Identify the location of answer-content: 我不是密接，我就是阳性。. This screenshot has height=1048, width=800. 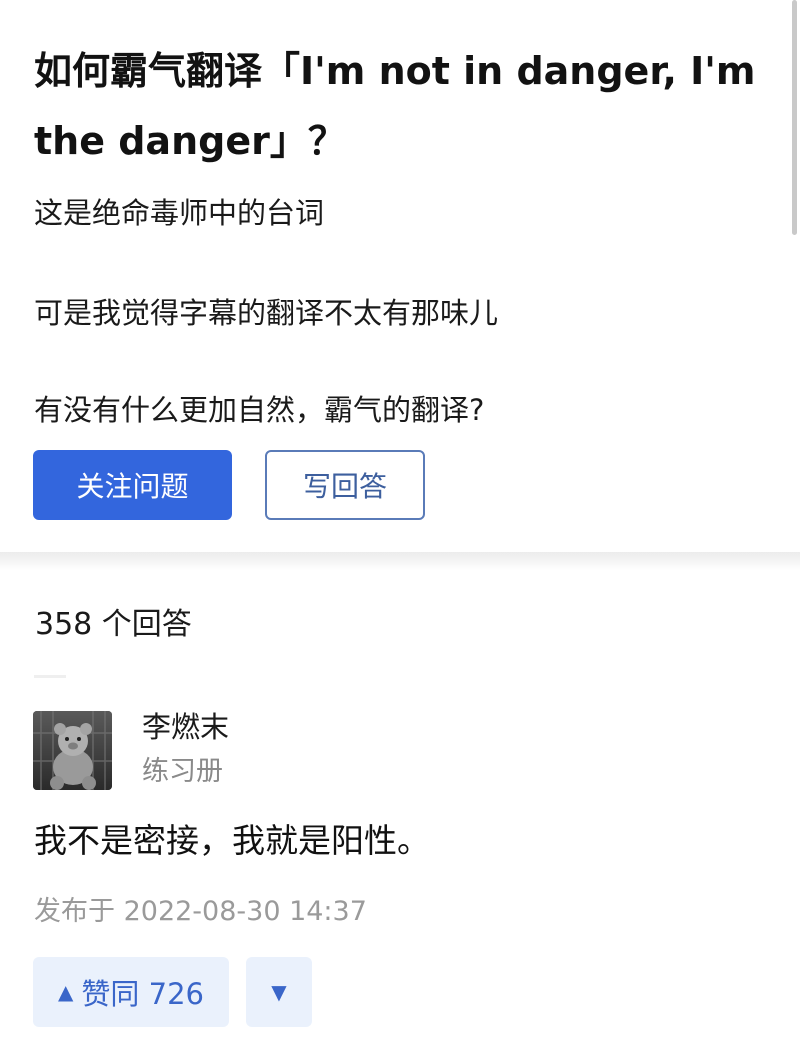
(232, 841).